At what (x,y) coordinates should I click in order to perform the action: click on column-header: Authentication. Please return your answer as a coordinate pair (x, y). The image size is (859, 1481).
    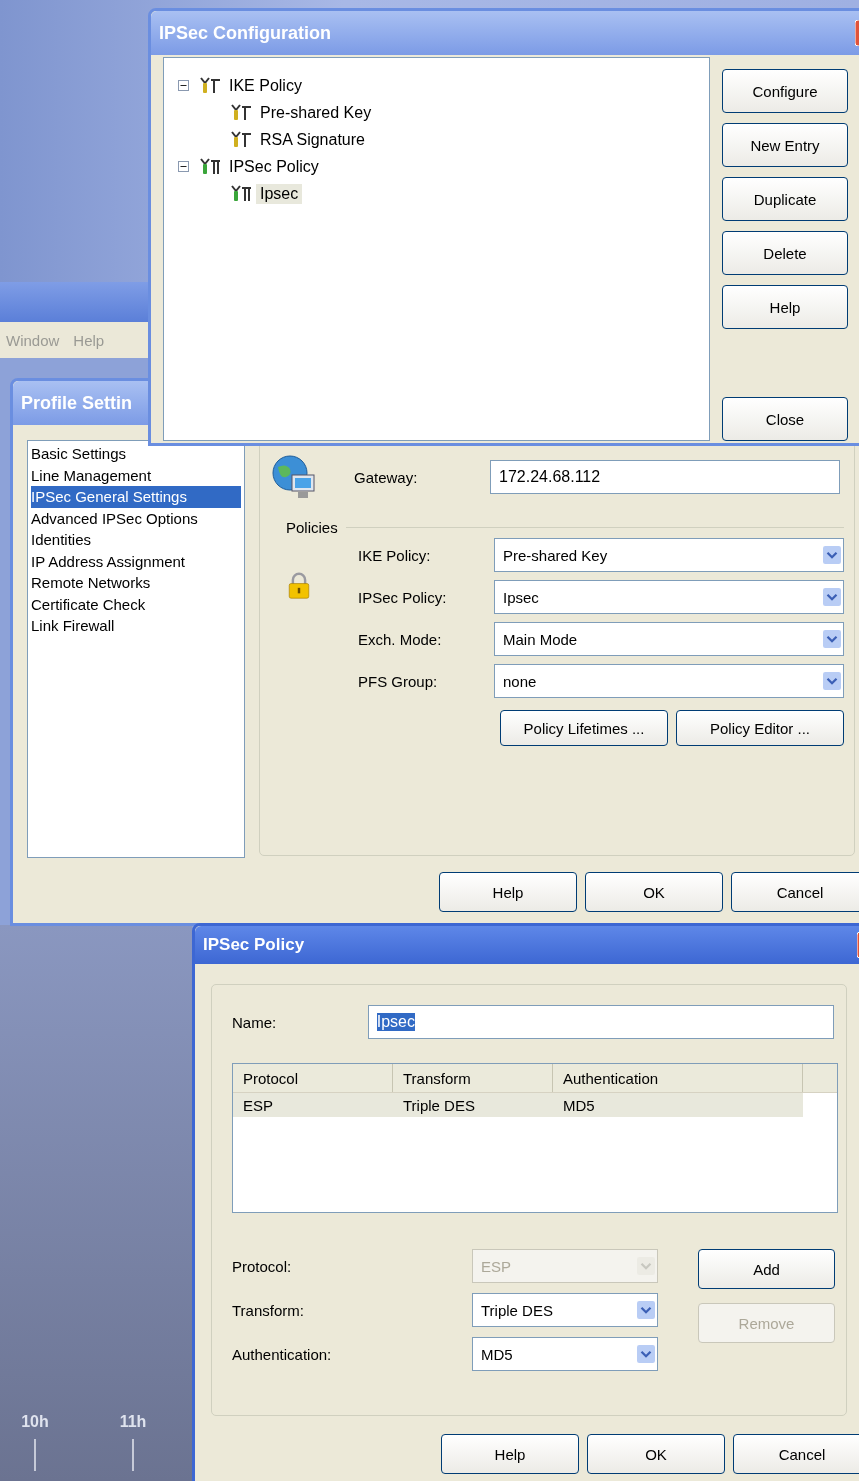
    Looking at the image, I should click on (678, 1078).